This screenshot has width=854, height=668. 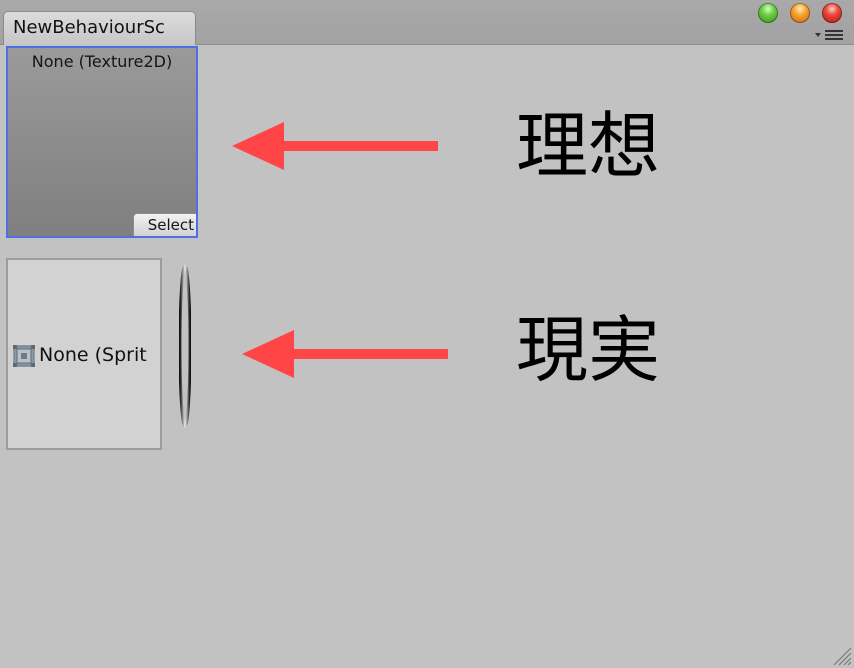 I want to click on select-button: Select, so click(x=164, y=224).